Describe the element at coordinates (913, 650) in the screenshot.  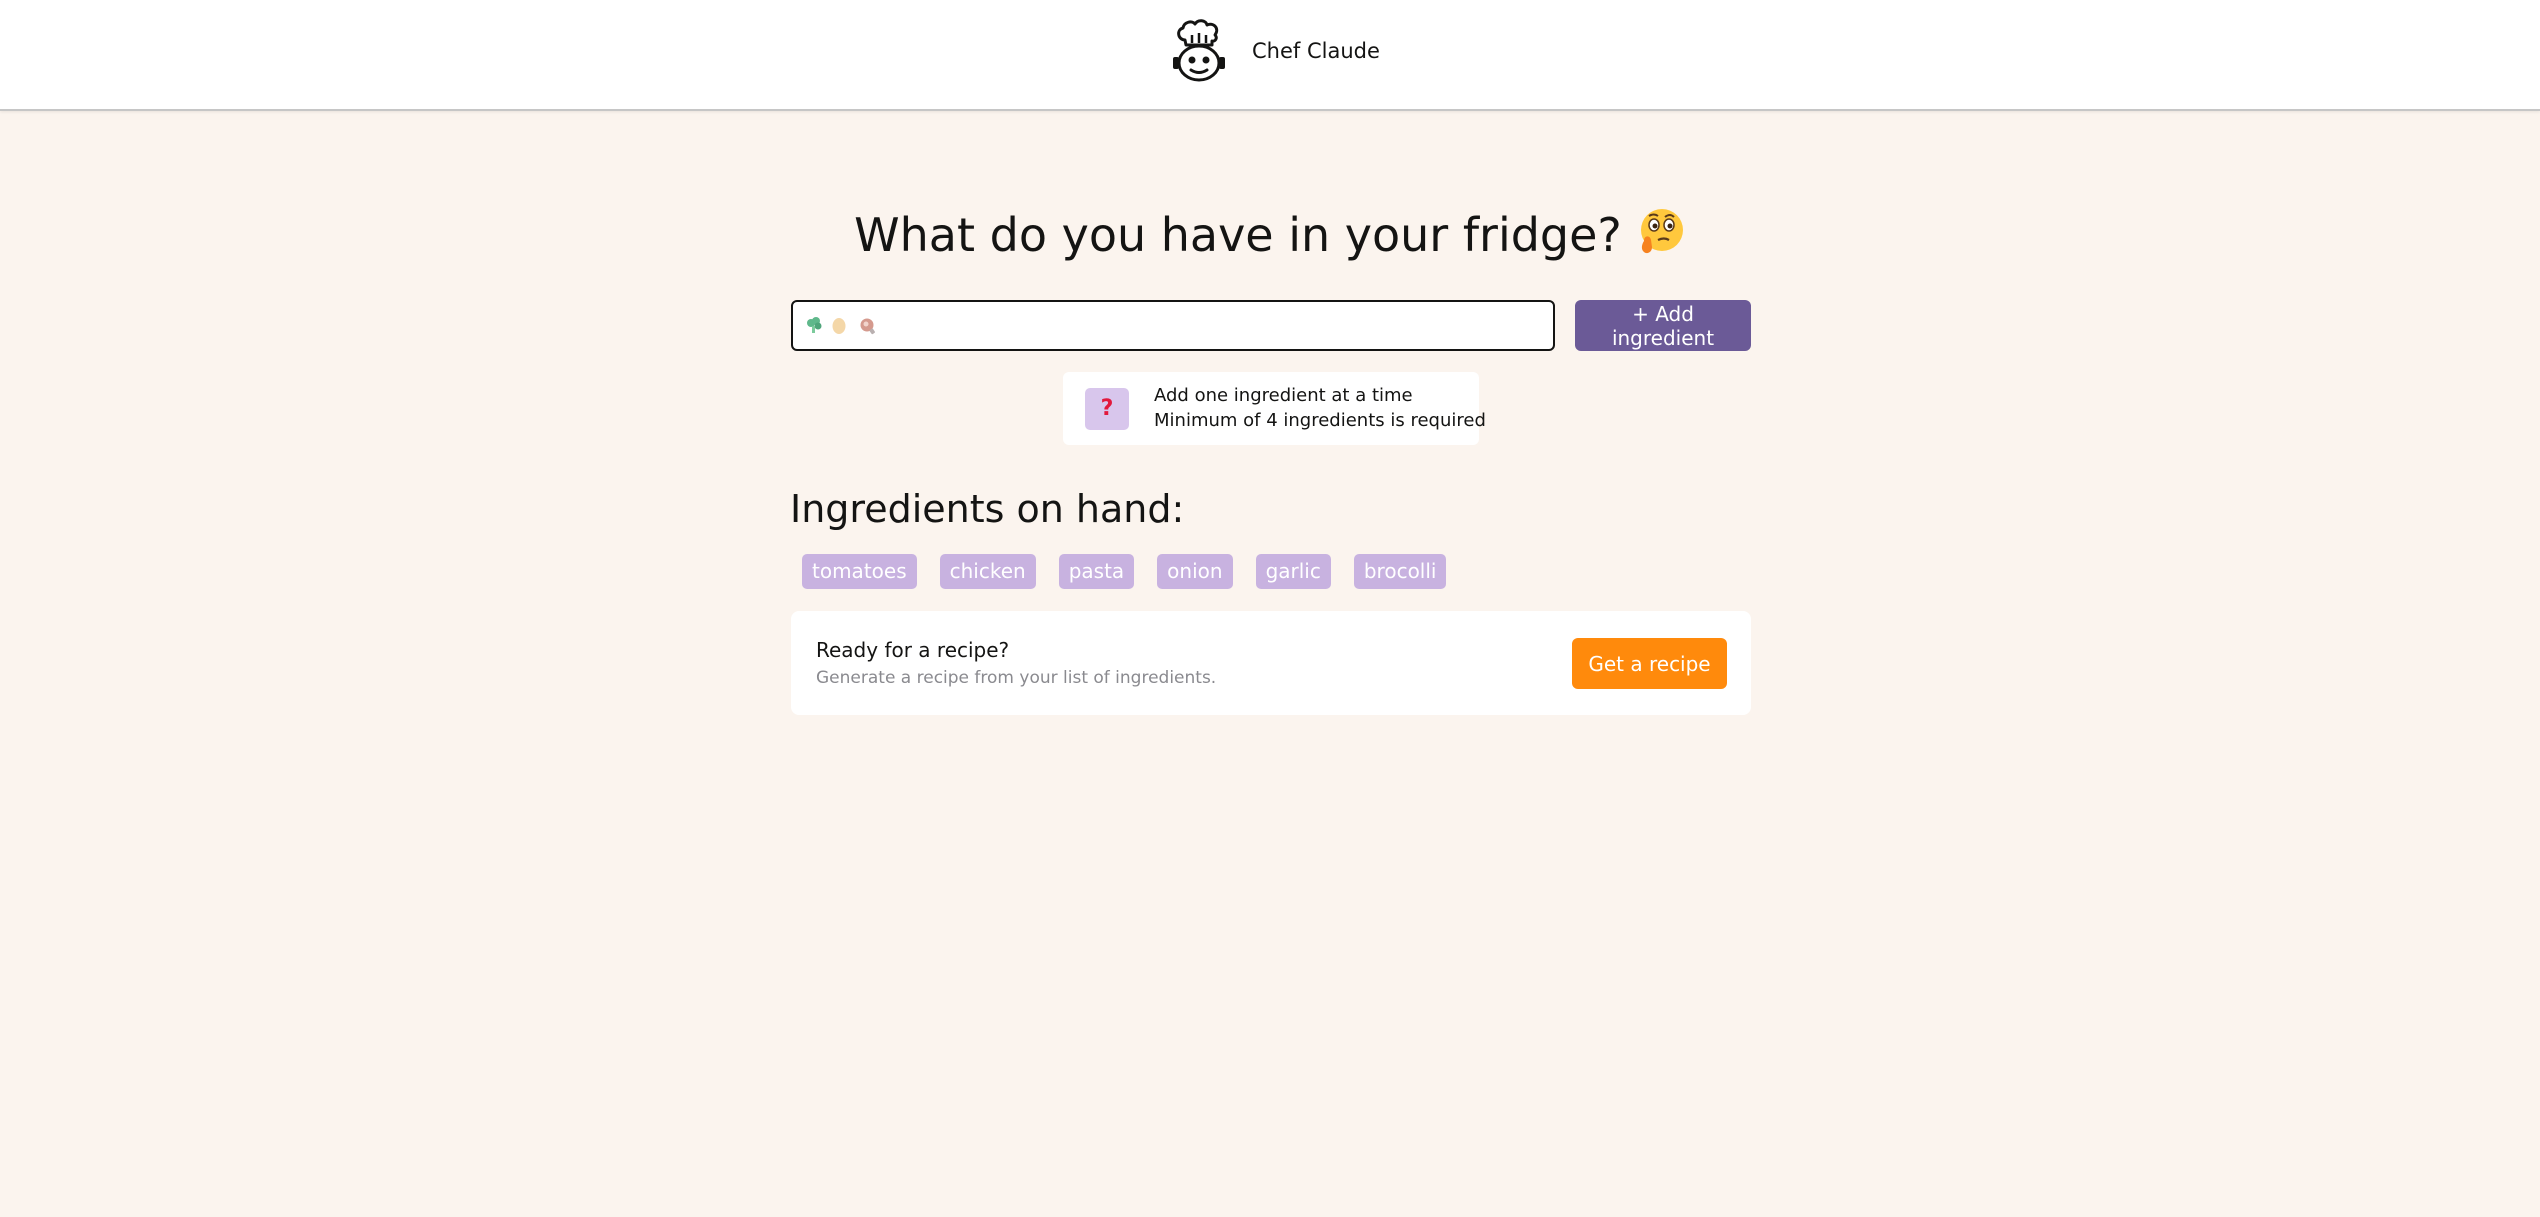
I see `recipe-card-title: Ready for a recipe?` at that location.